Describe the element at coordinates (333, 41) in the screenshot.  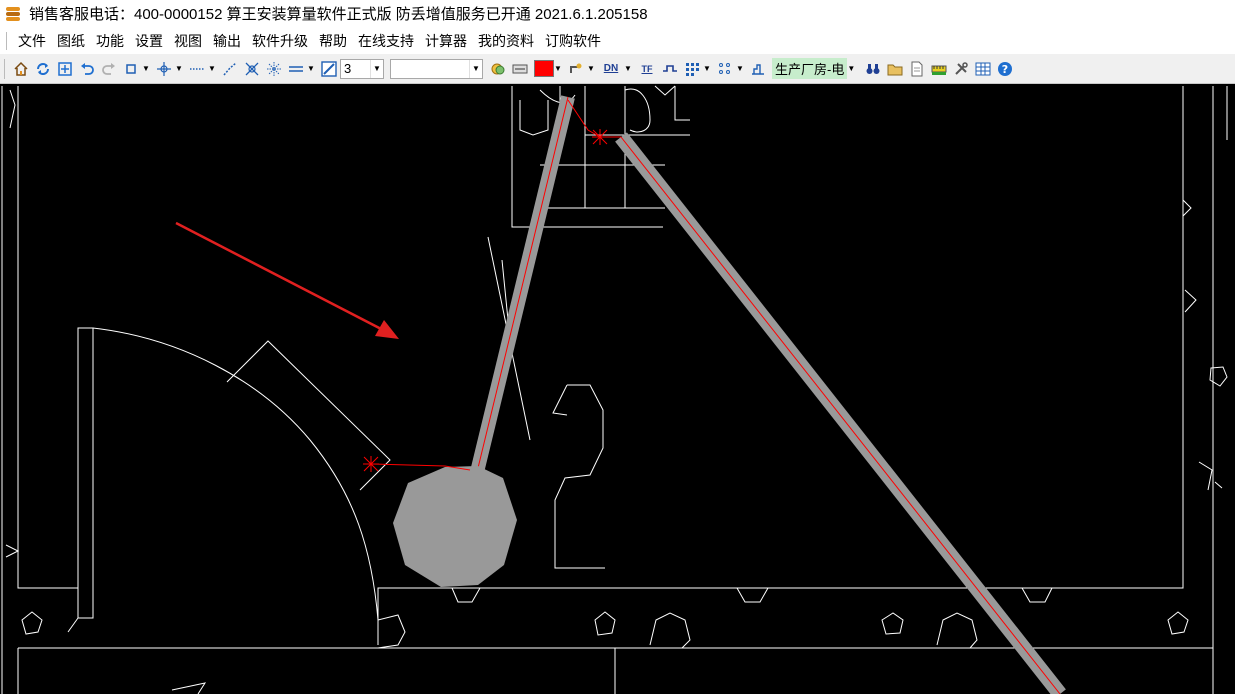
I see `menu-help: 帮助` at that location.